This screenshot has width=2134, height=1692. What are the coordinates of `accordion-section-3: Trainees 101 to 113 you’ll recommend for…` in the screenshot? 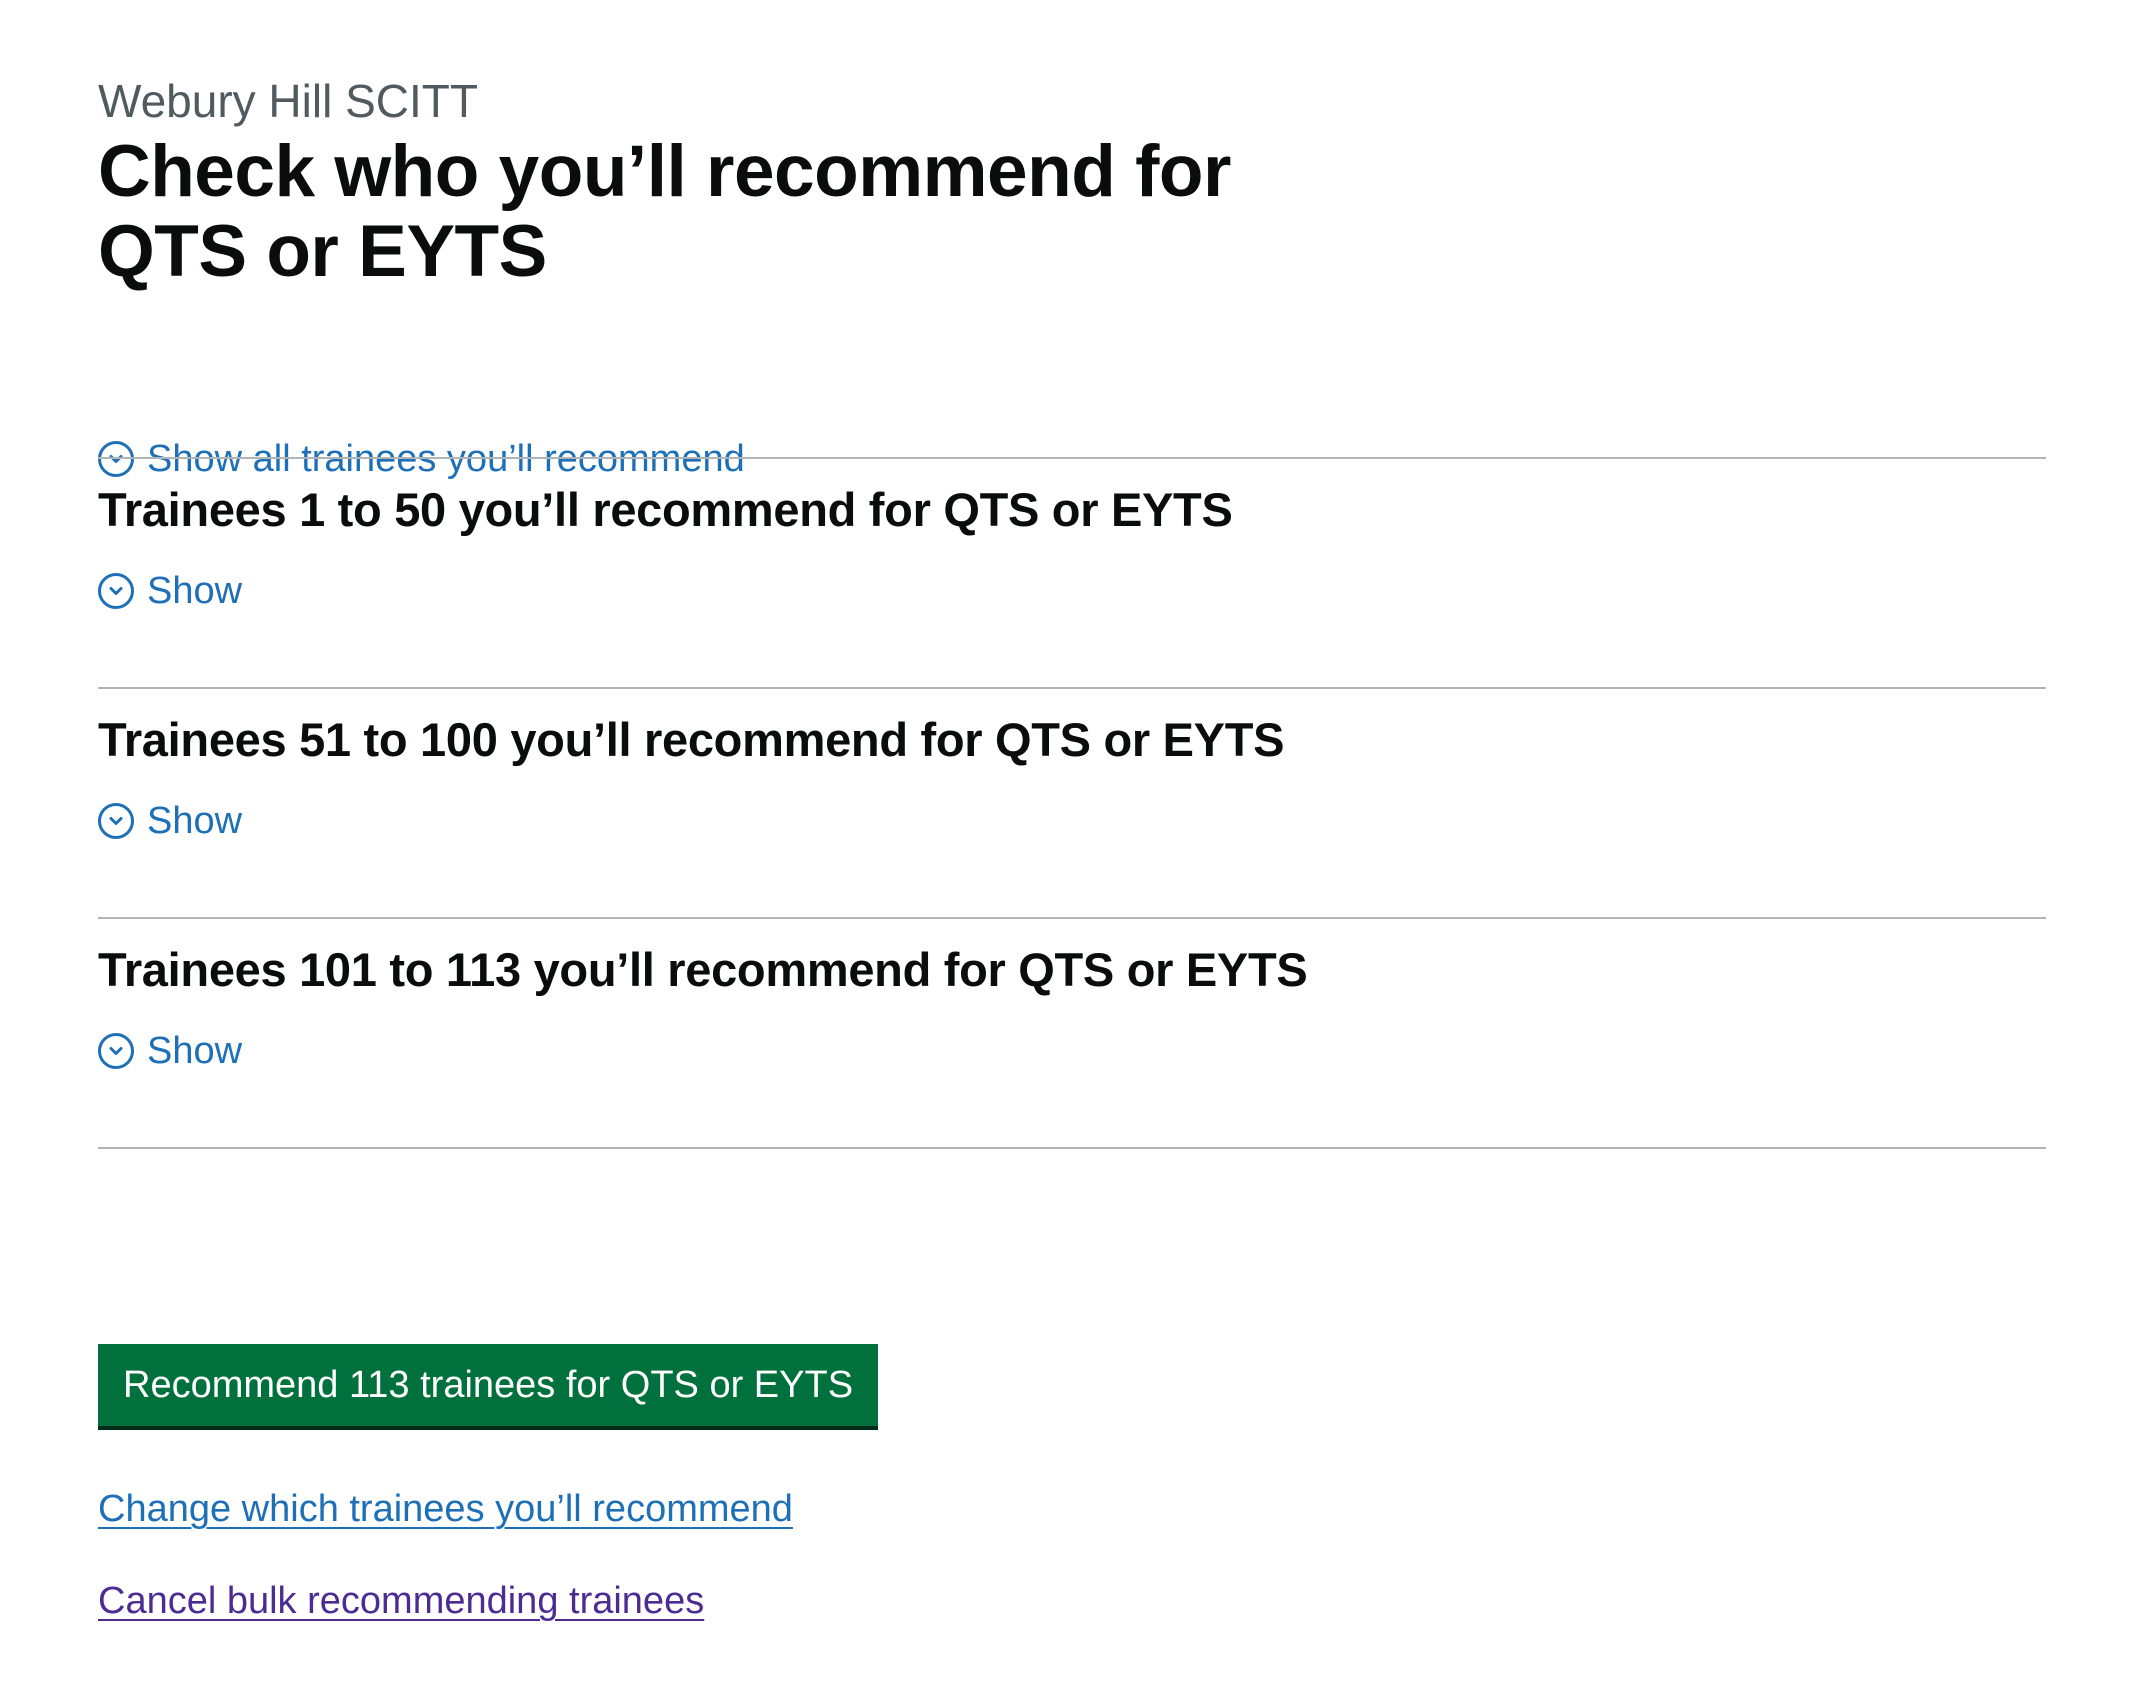 It's located at (1072, 1032).